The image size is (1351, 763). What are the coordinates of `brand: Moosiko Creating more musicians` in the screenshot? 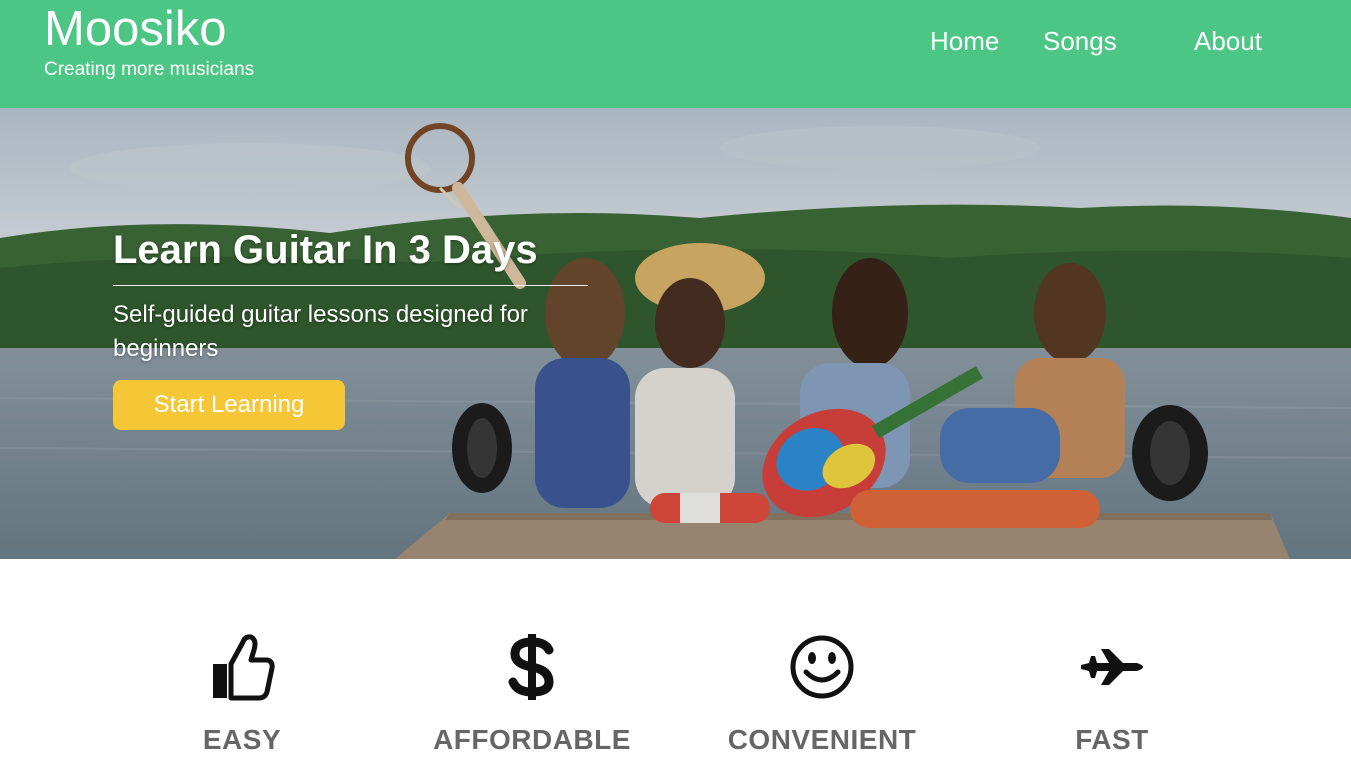 It's located at (149, 41).